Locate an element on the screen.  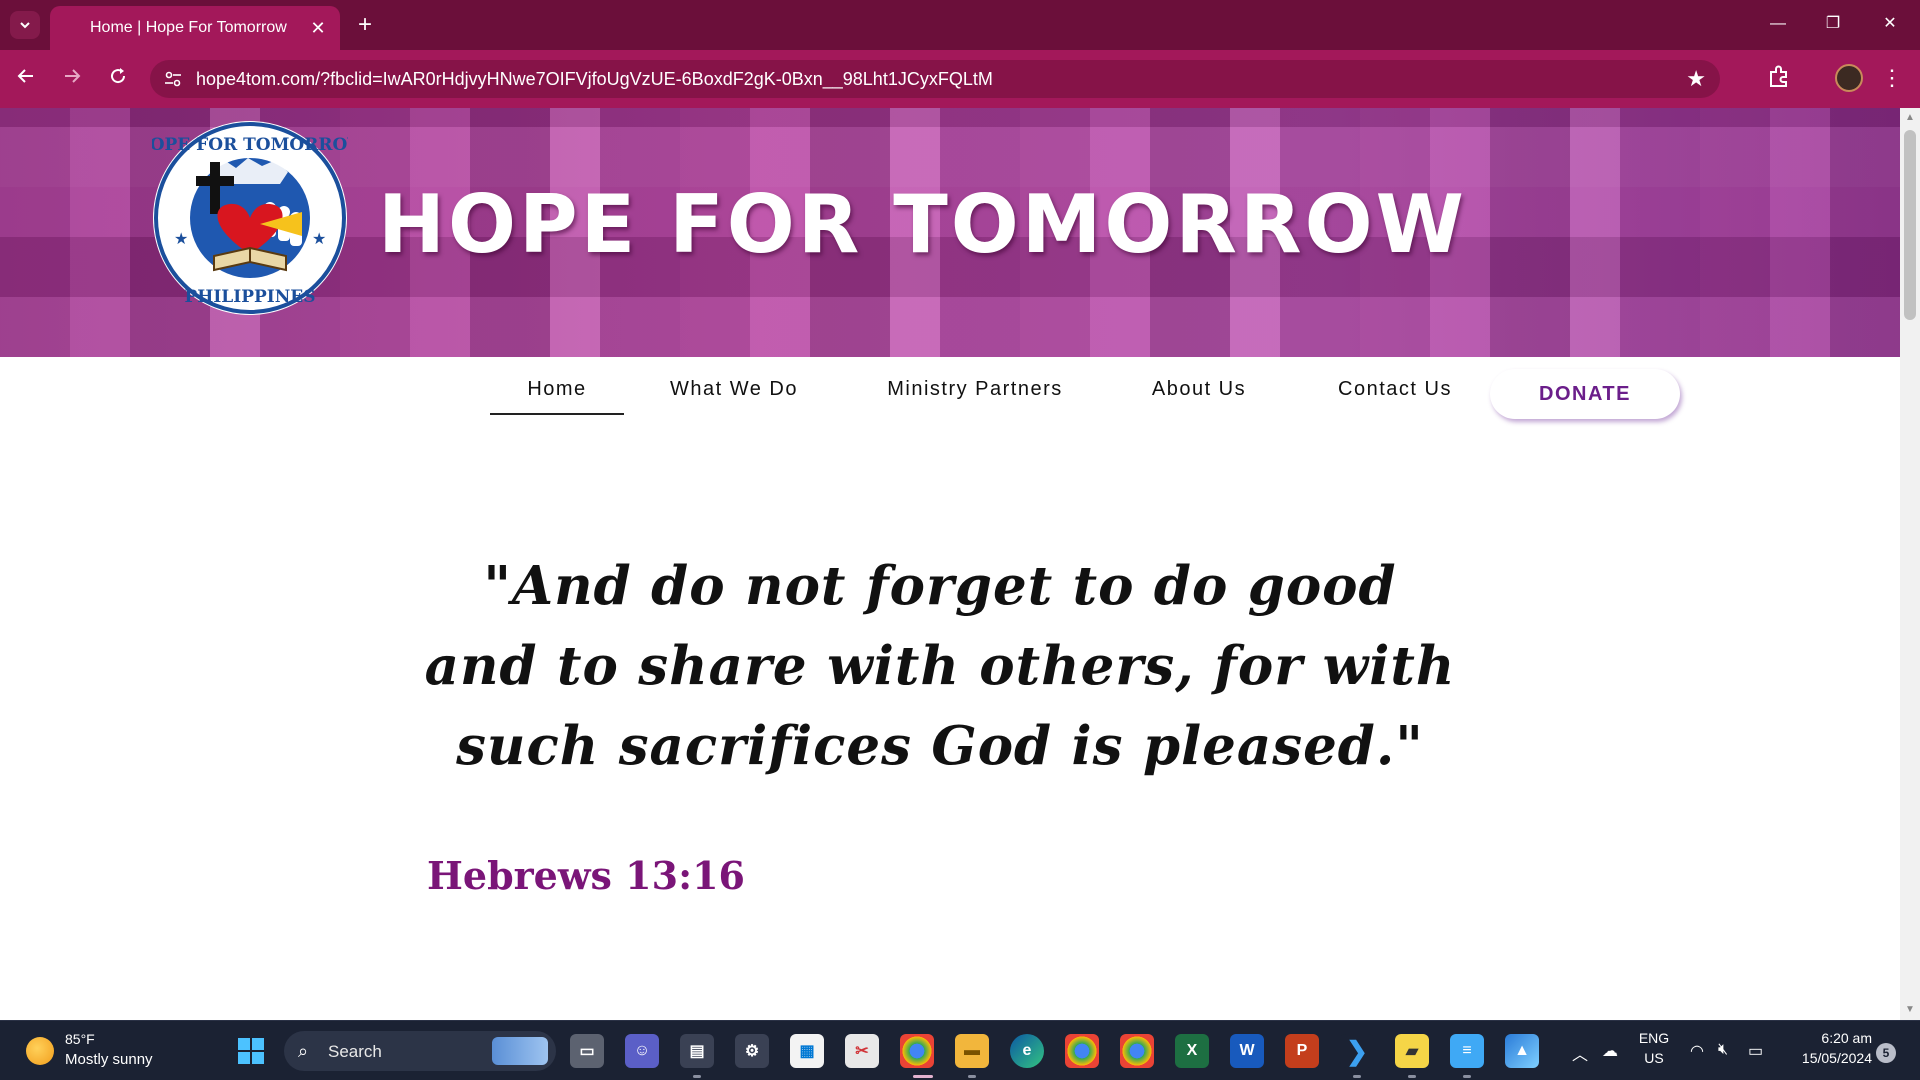
arrow-right-icon is located at coordinates (73, 76).